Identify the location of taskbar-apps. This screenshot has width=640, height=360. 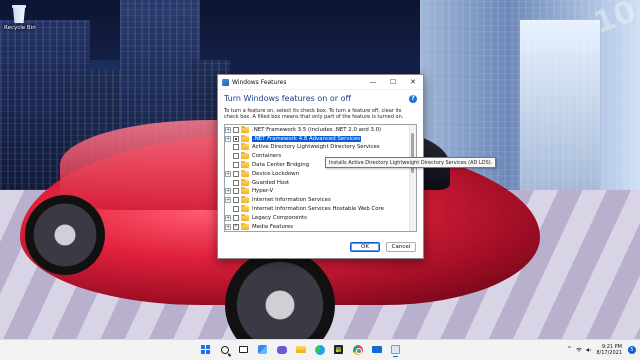
(300, 349).